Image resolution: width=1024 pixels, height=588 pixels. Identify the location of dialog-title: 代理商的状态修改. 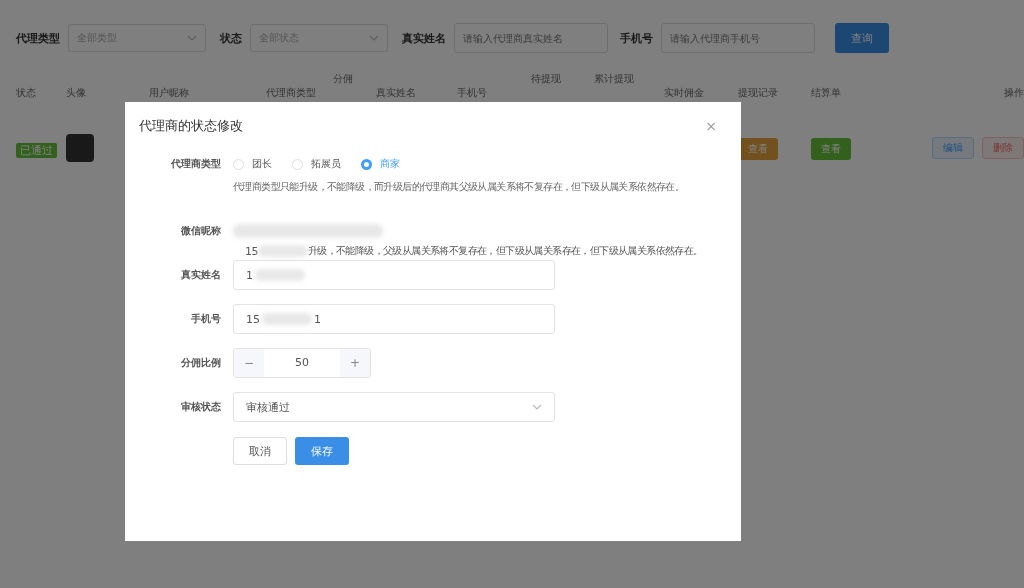
(191, 126).